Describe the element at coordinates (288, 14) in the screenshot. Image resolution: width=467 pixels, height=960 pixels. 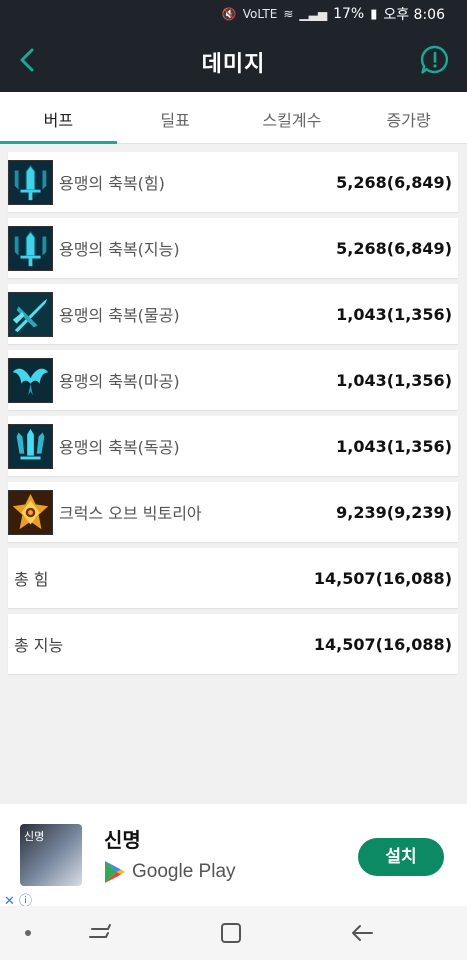
I see `wifi-icon: ≋` at that location.